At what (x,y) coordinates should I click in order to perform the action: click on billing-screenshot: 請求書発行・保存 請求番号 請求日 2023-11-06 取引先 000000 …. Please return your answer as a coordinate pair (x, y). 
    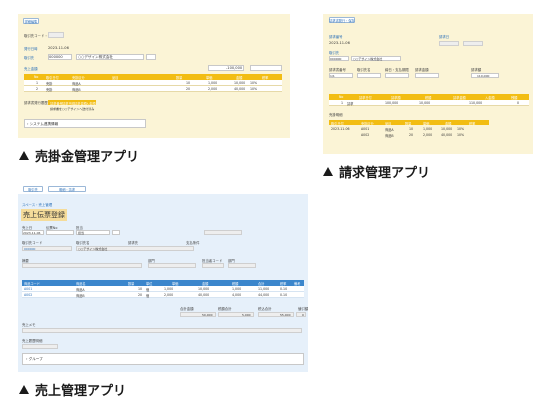
    Looking at the image, I should click on (428, 84).